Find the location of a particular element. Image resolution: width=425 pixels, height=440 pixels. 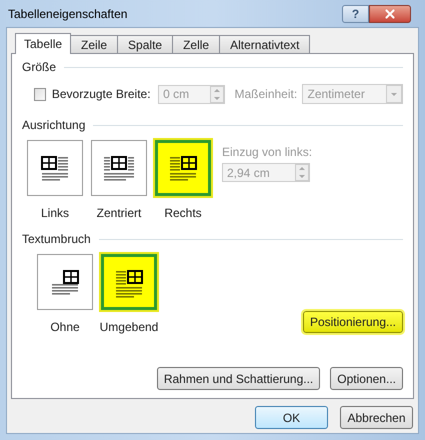

option-label: Umgebend is located at coordinates (129, 327).